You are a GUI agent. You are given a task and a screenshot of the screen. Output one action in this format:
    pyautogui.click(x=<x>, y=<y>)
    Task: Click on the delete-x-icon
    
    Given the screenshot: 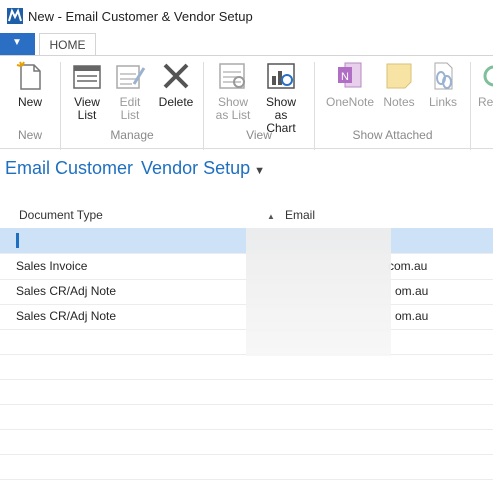 What is the action you would take?
    pyautogui.click(x=176, y=76)
    